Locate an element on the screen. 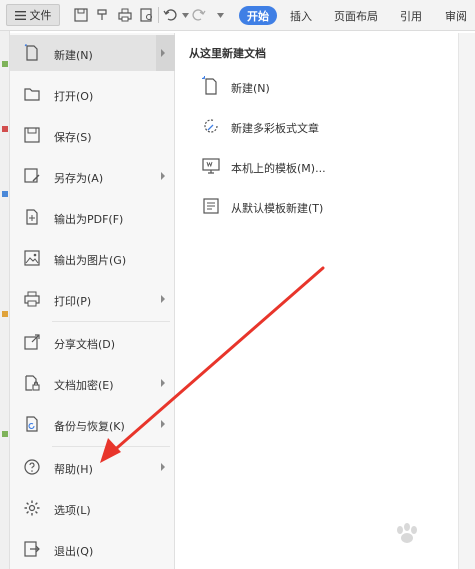 The image size is (475, 569). menu-item-label: 文档加密(E) is located at coordinates (84, 385).